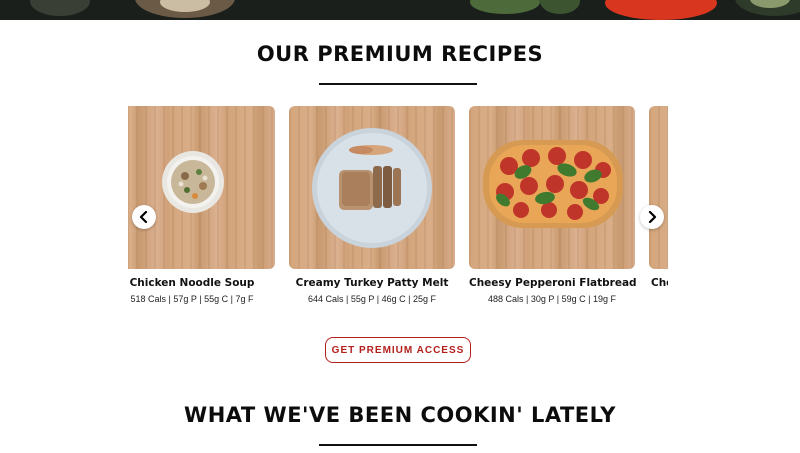  I want to click on carousel-next-button, so click(652, 217).